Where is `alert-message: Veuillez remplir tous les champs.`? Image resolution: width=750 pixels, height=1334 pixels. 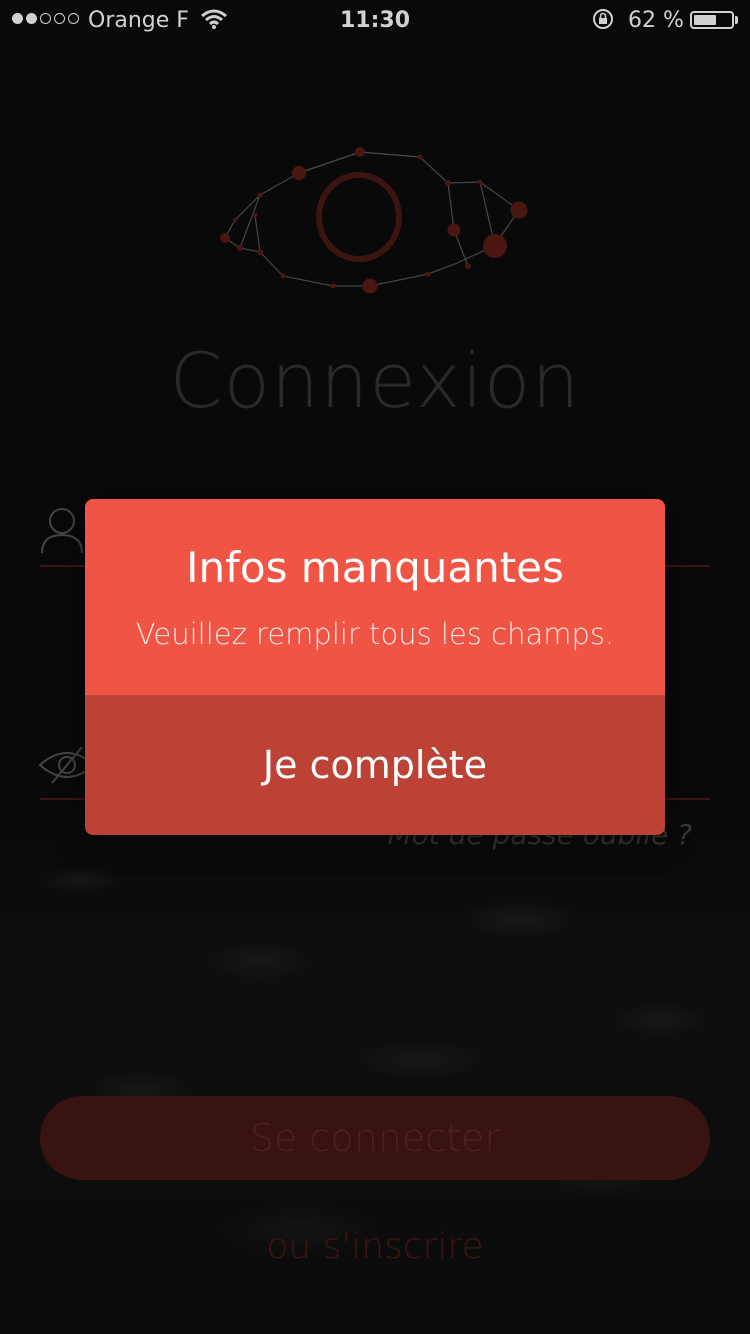 alert-message: Veuillez remplir tous les champs. is located at coordinates (375, 634).